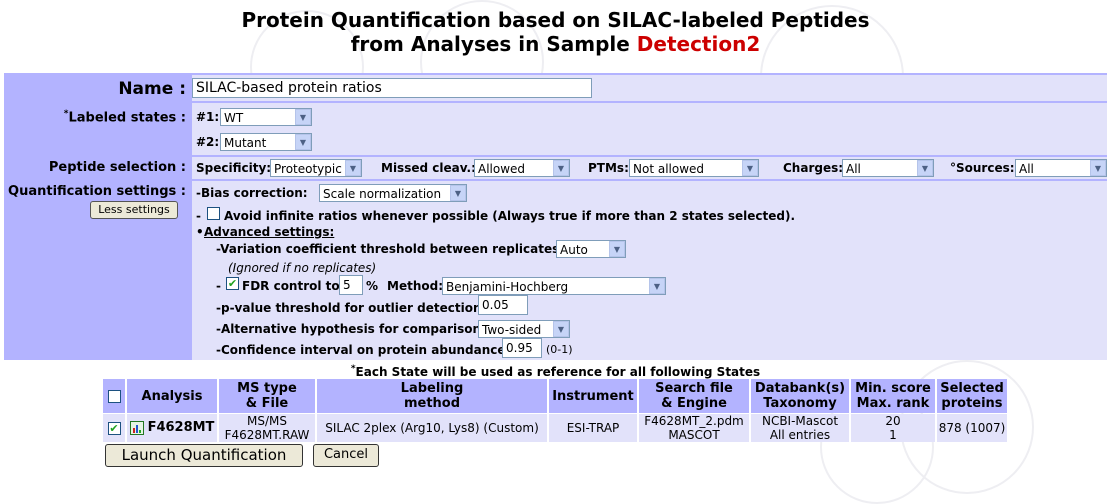 Image resolution: width=1111 pixels, height=504 pixels. What do you see at coordinates (124, 117) in the screenshot?
I see `labeled-states-label: *Labeled states :` at bounding box center [124, 117].